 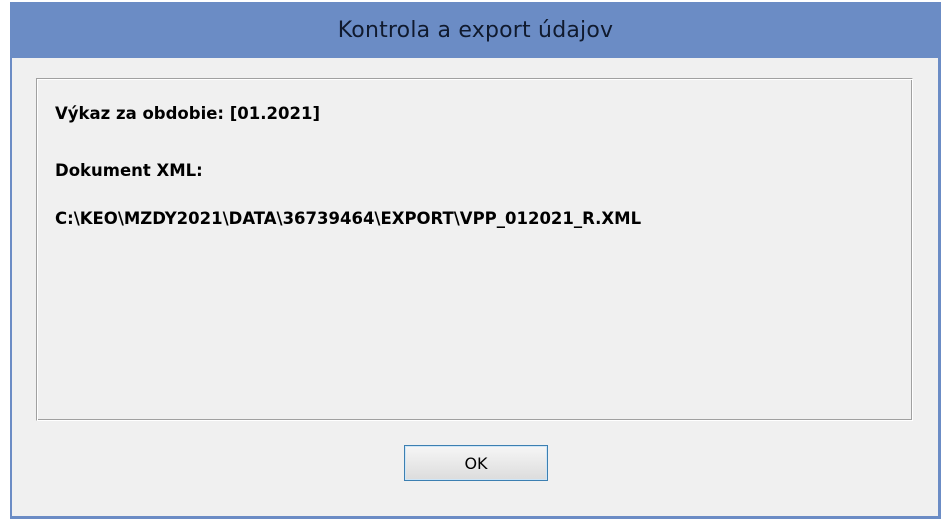 I want to click on xml-document-label: Dokument XML:, so click(x=129, y=170).